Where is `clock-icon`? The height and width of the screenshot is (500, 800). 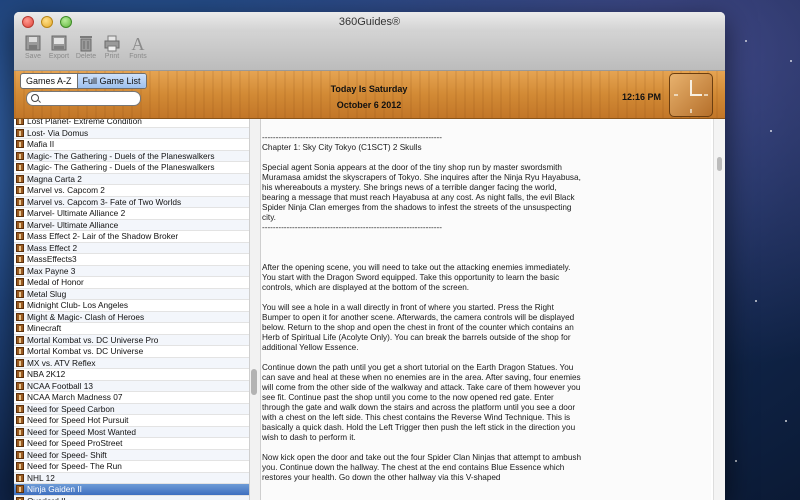 clock-icon is located at coordinates (691, 95).